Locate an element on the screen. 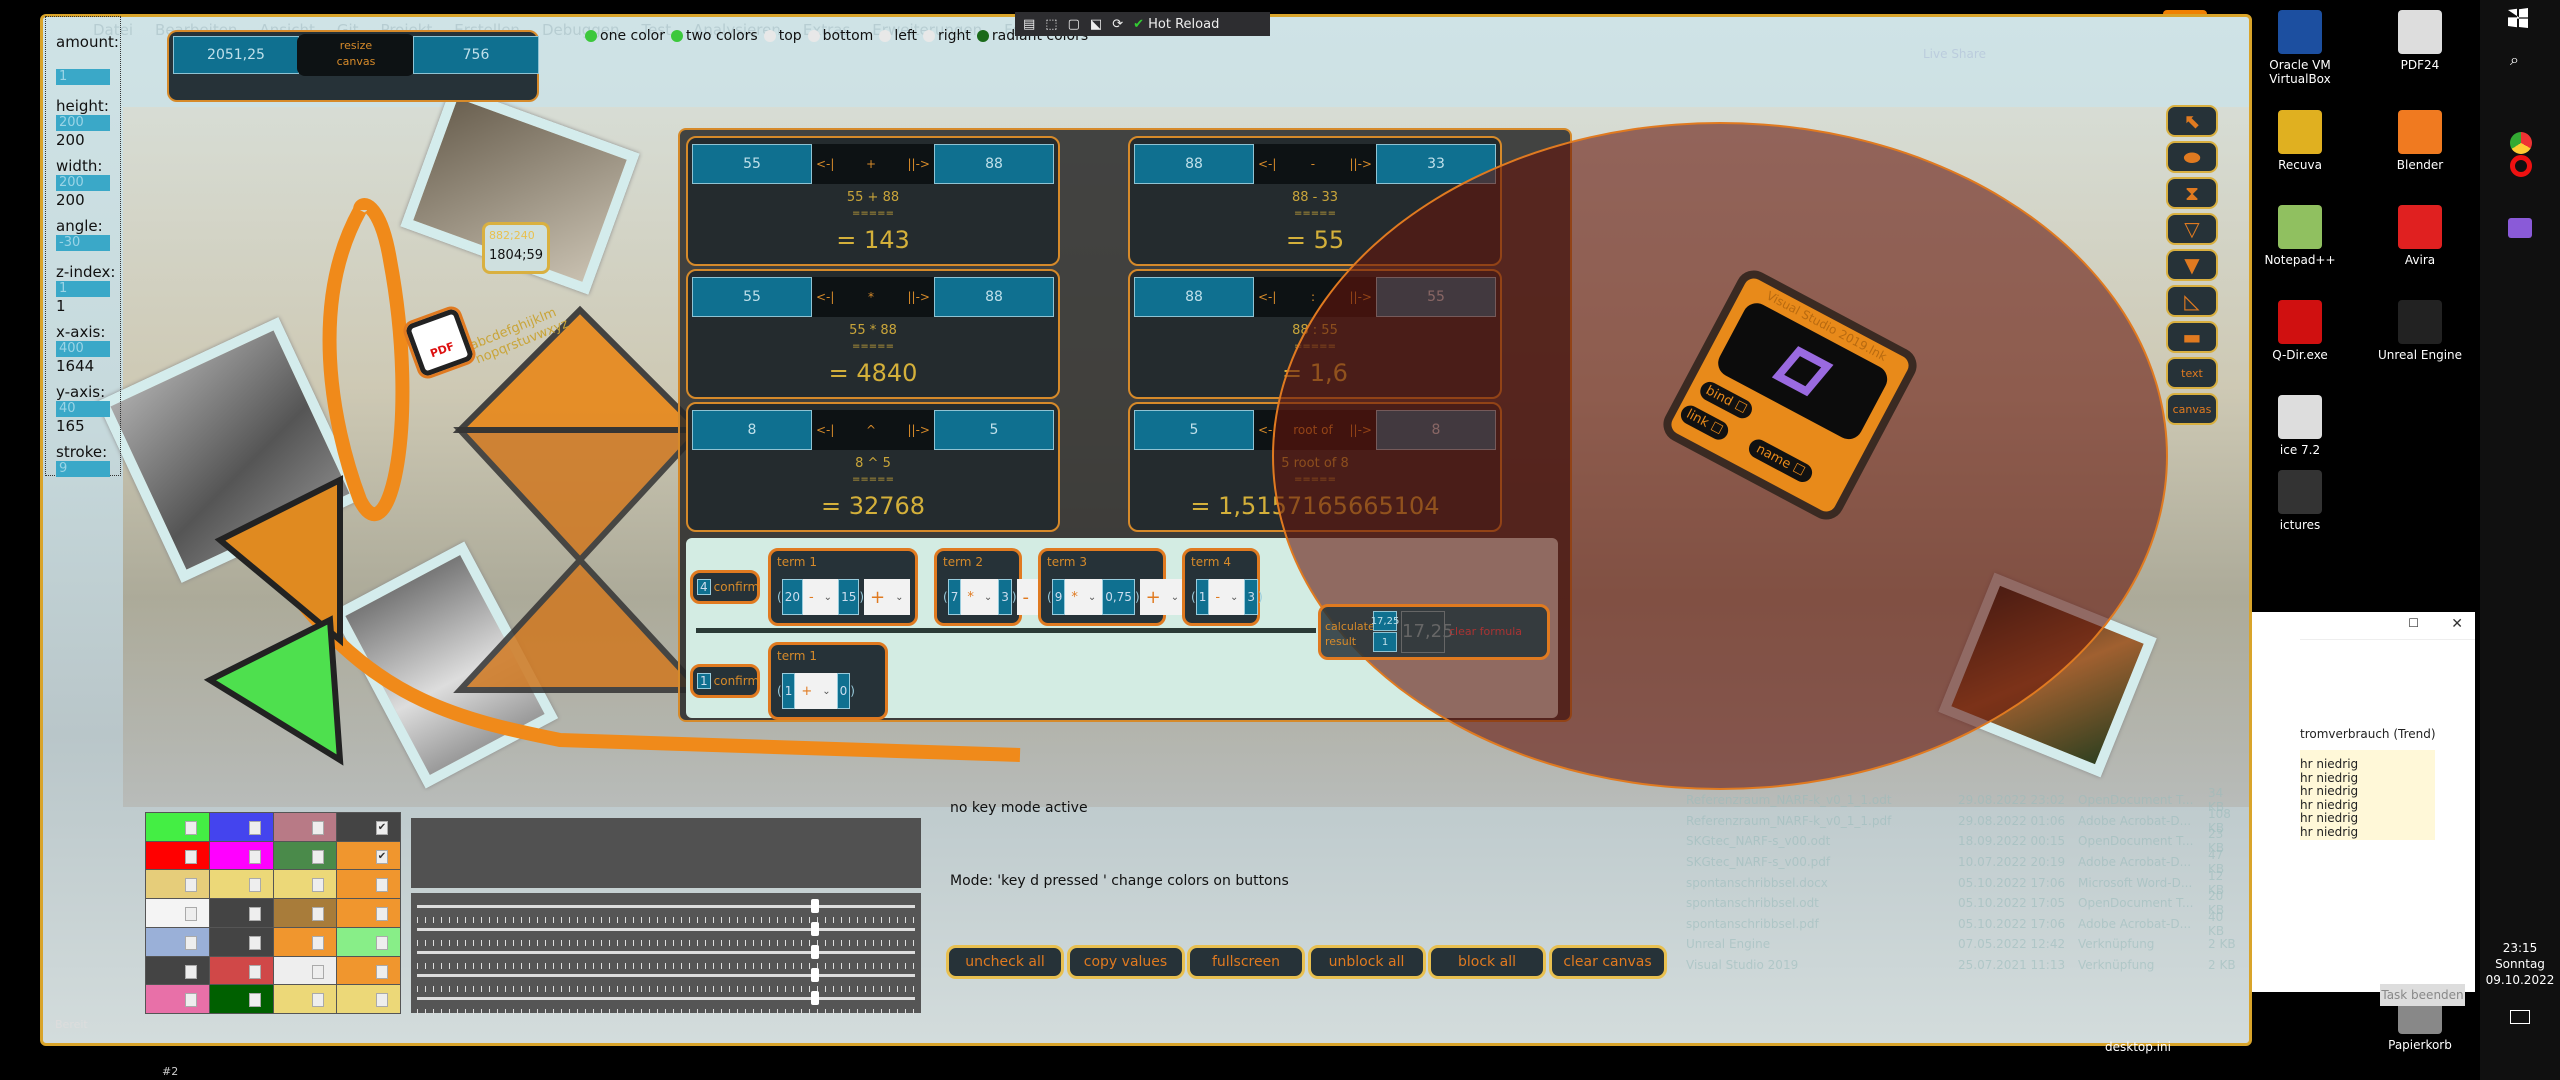  canvas-tool-button: canvas is located at coordinates (2192, 409).